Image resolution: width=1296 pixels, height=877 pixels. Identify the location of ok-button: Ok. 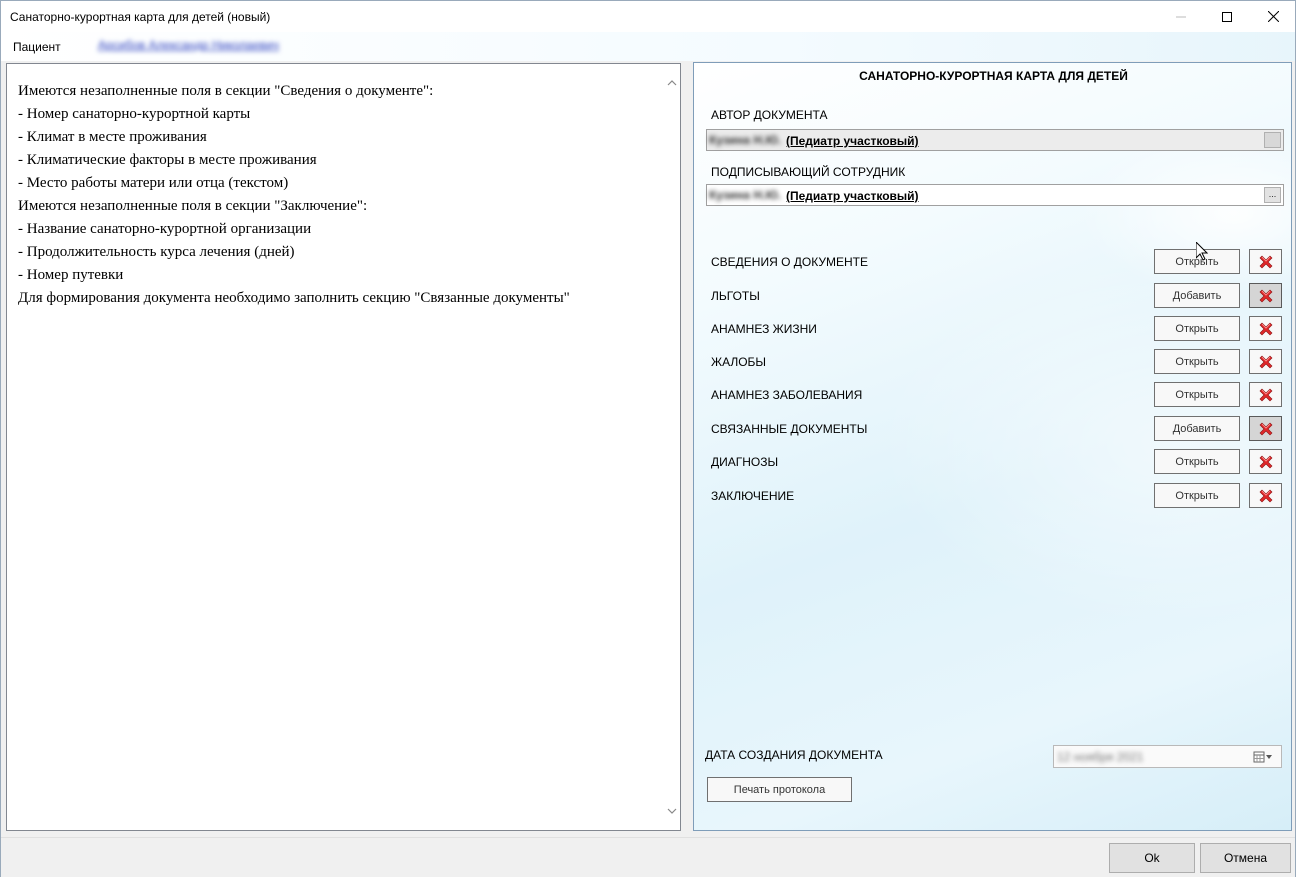
(1152, 858).